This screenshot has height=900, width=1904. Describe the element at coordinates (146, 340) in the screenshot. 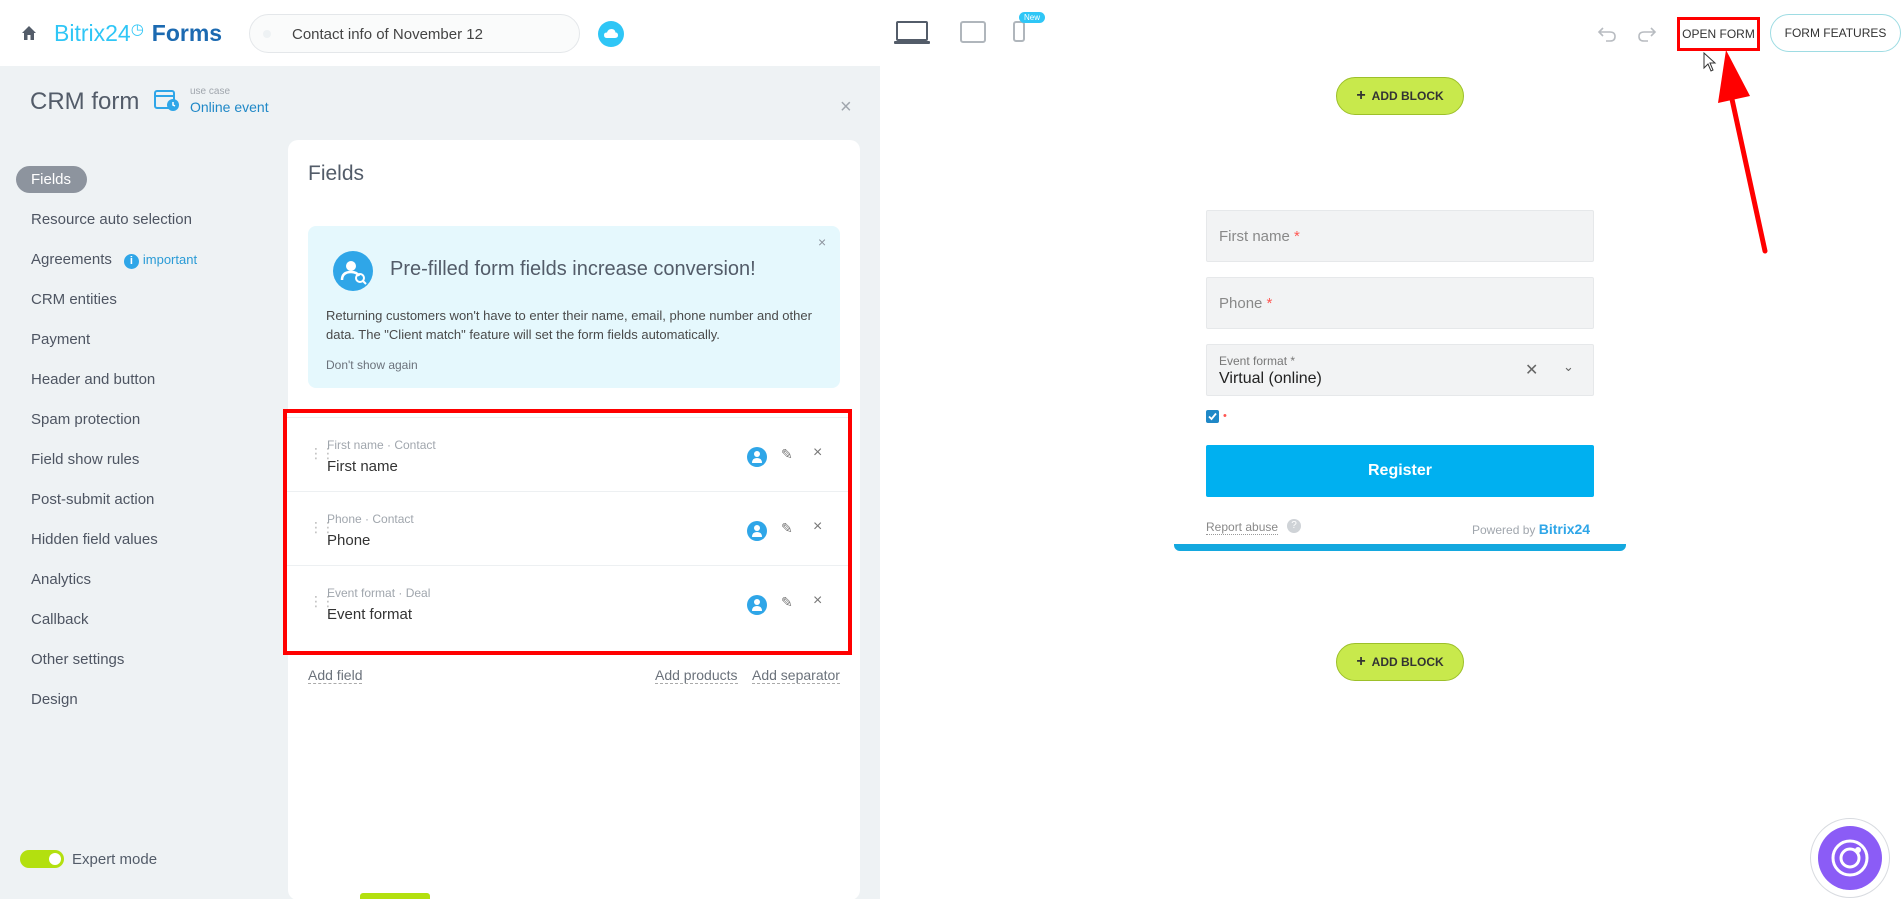

I see `nav-item-payment: Payment` at that location.